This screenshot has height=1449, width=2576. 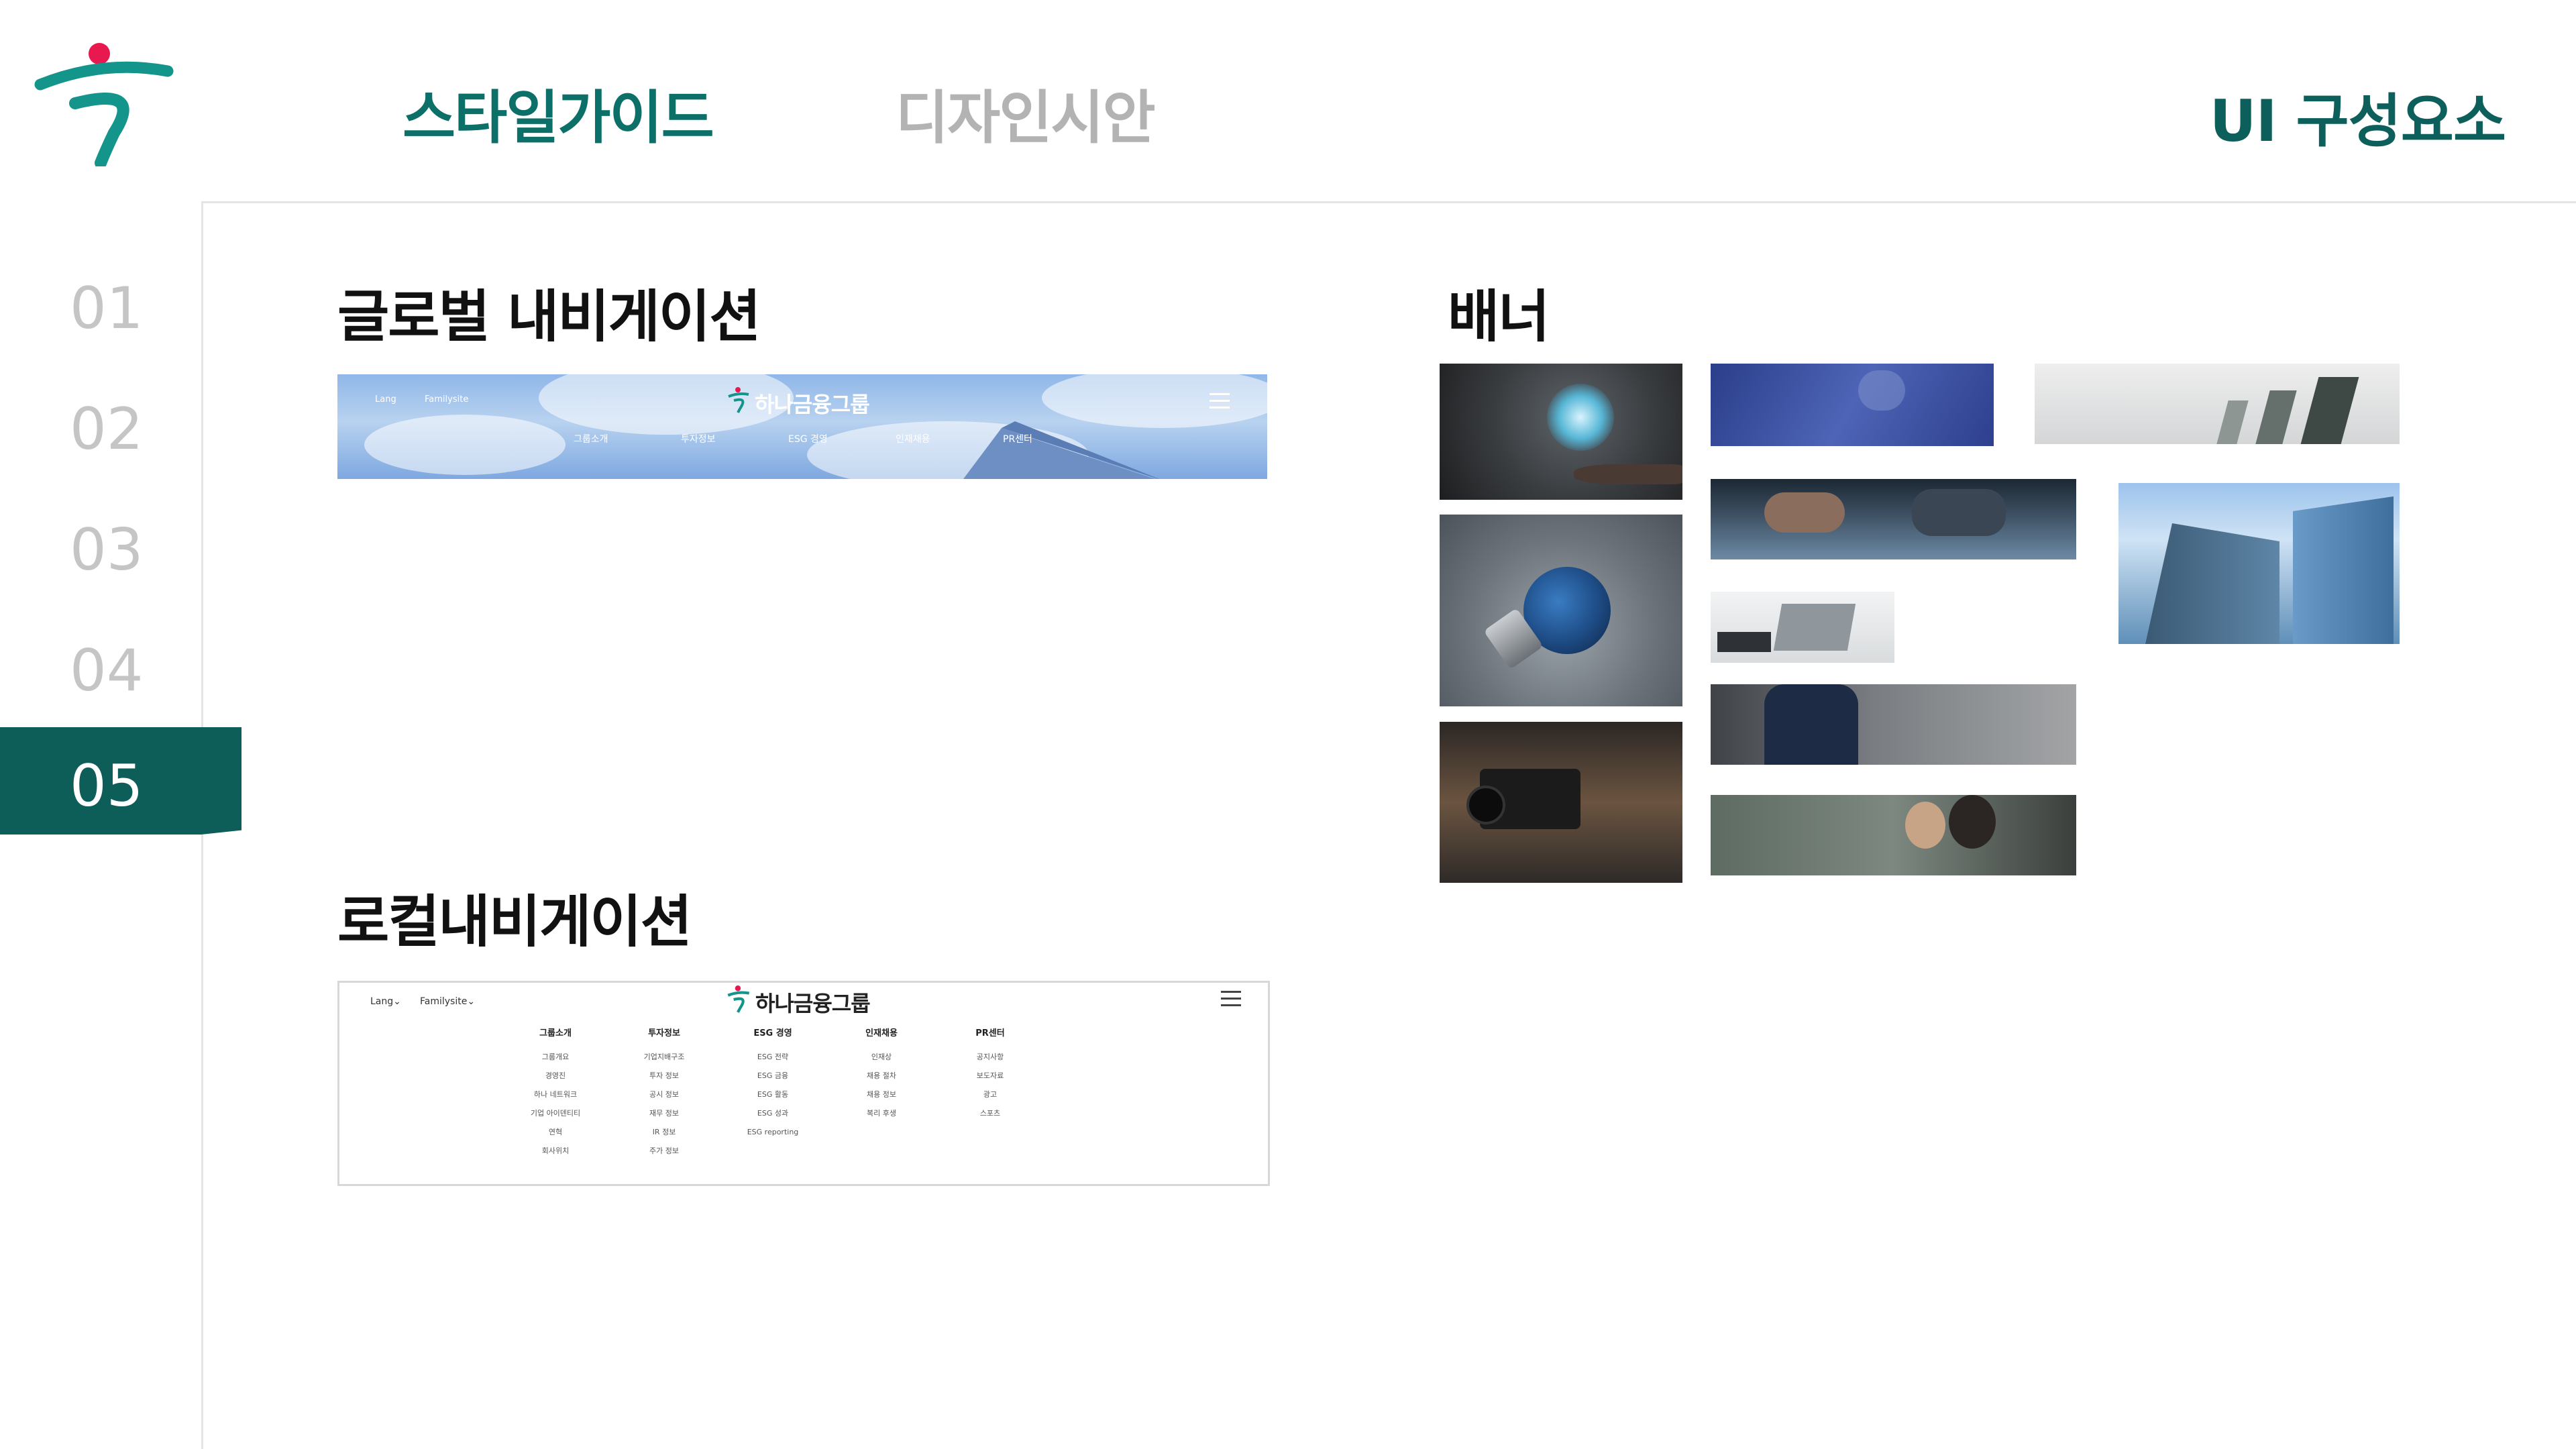 I want to click on gnb-lang: Lang, so click(x=385, y=399).